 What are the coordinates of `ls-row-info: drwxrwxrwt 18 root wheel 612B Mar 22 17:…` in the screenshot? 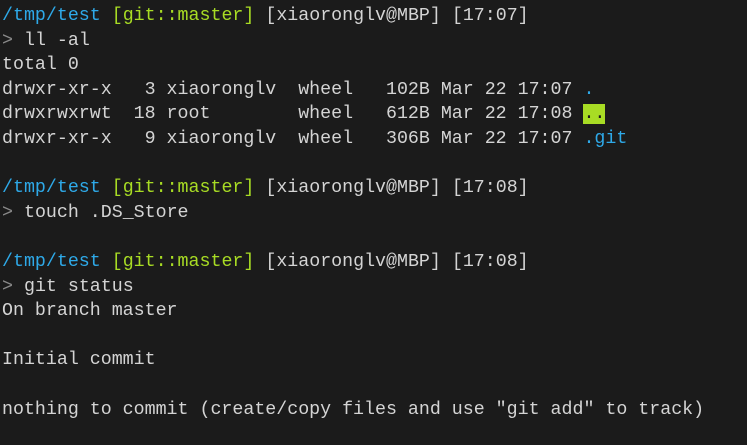 It's located at (293, 114).